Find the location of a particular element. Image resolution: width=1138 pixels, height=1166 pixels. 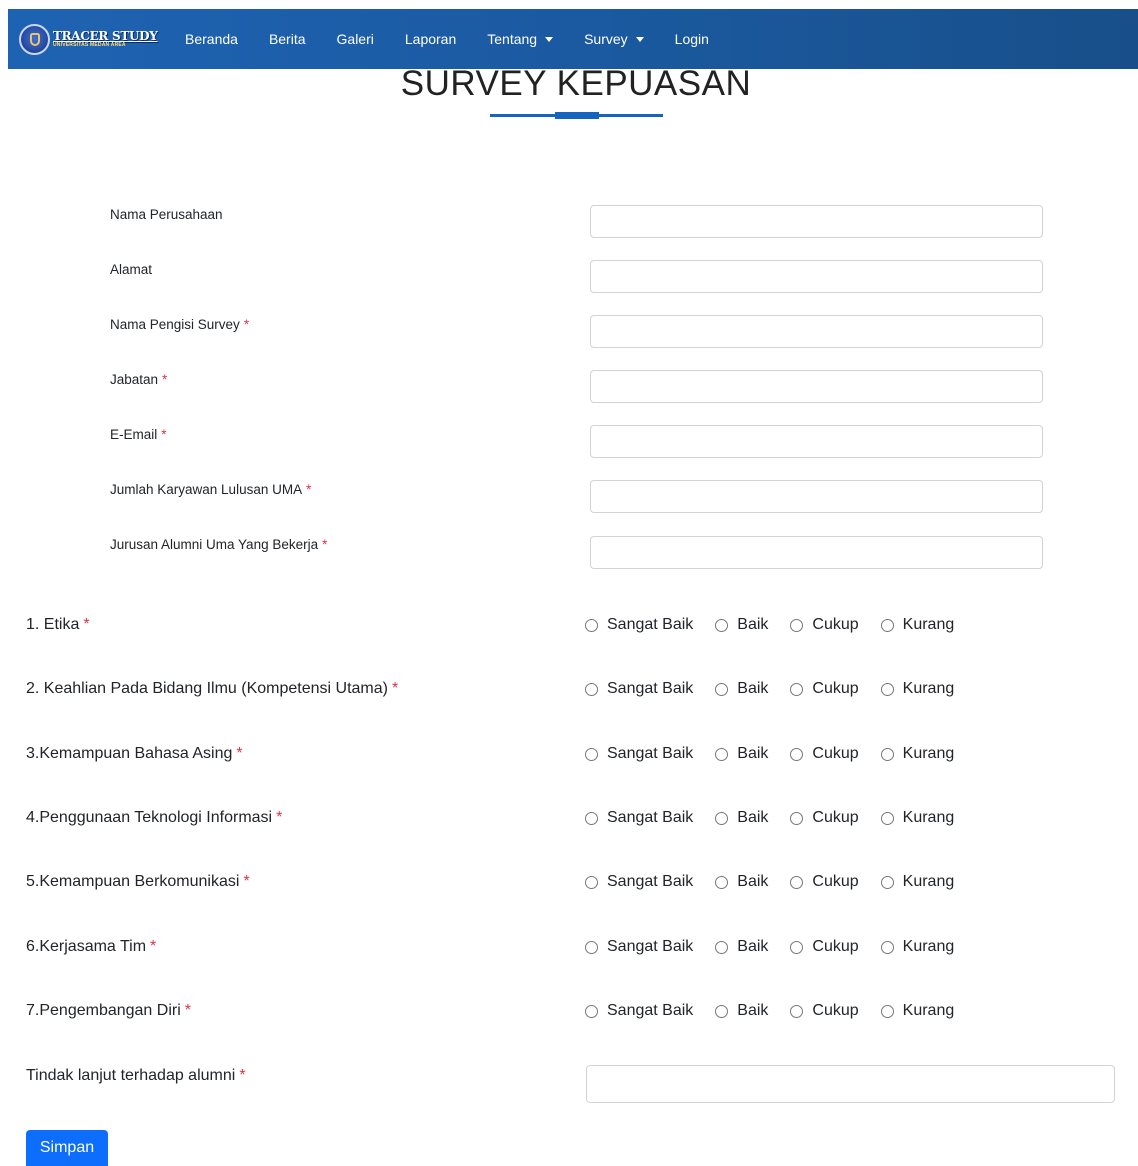

submit-button: Simpan is located at coordinates (67, 1148).